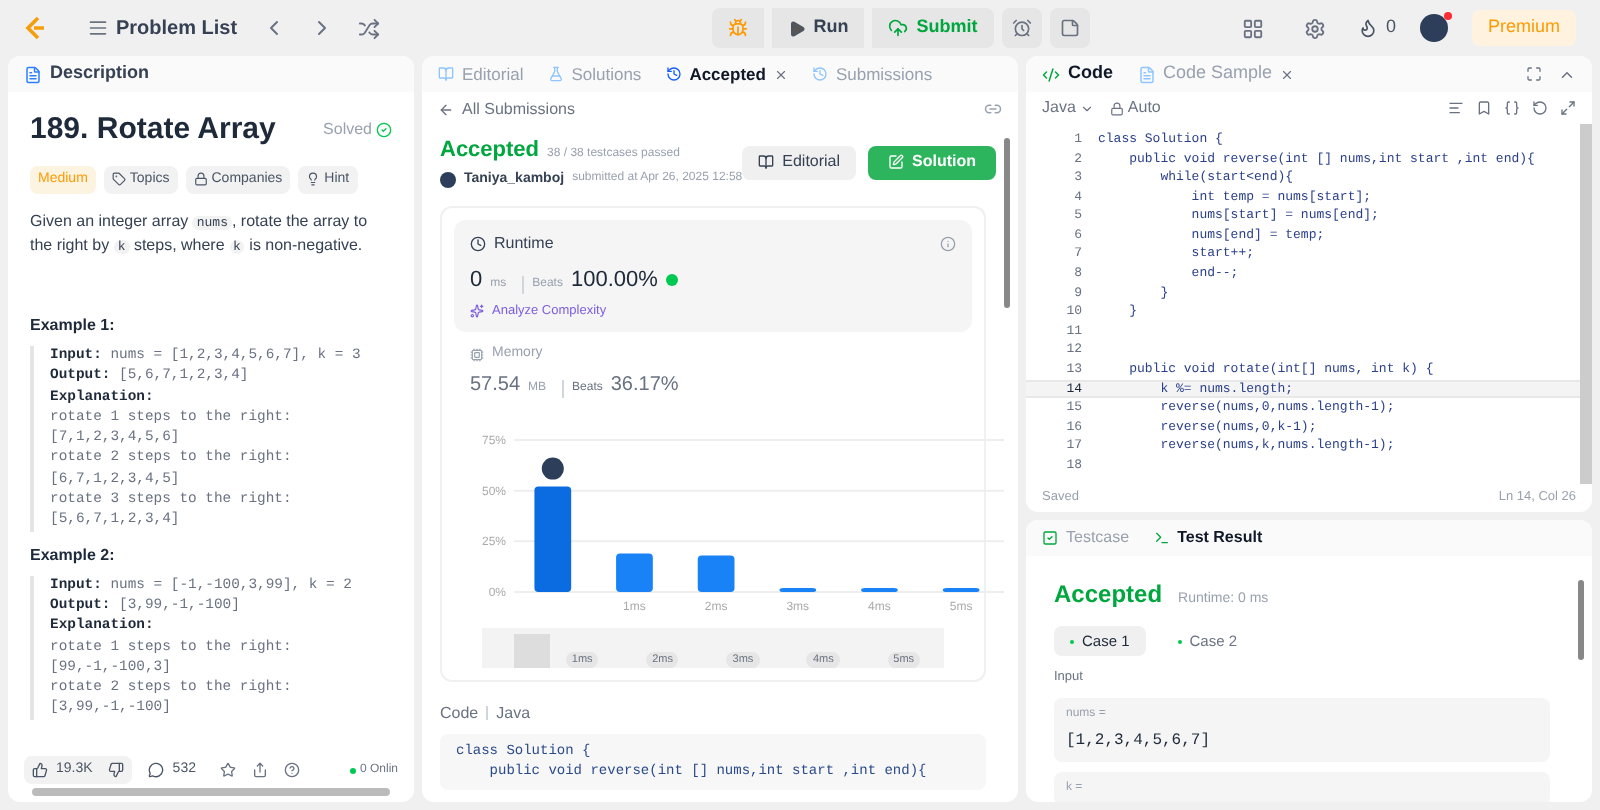 This screenshot has width=1600, height=810. I want to click on example-heading: Example 1:, so click(73, 326).